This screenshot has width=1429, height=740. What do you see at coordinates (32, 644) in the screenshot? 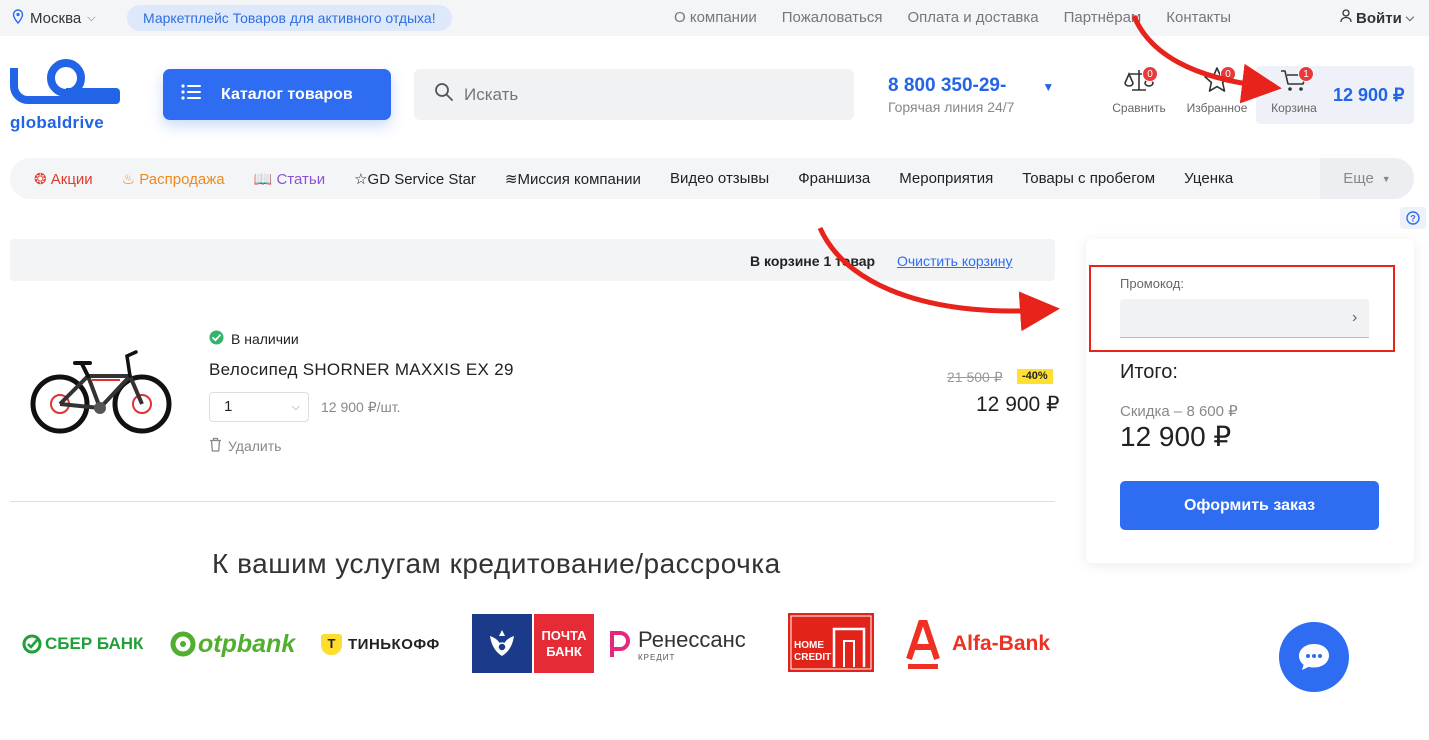
I see `sber-logo-icon` at bounding box center [32, 644].